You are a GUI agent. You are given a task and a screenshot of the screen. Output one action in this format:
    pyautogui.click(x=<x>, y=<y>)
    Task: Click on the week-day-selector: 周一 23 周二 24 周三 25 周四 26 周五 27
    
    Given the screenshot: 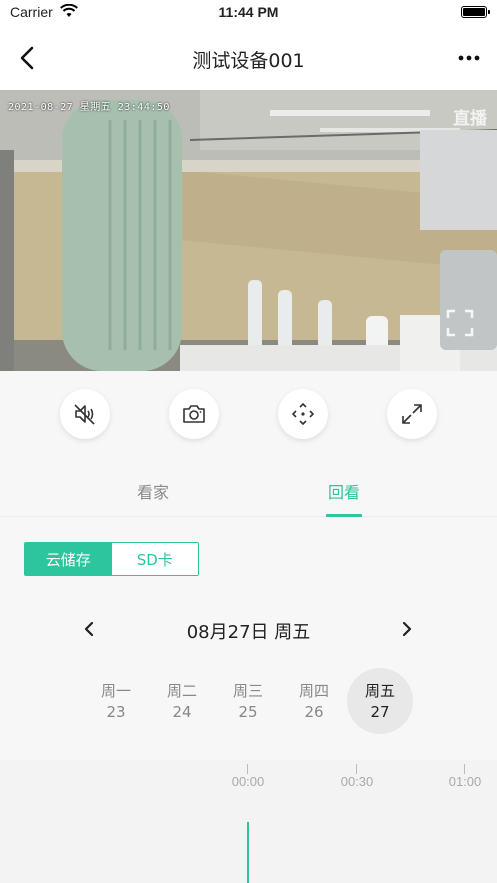 What is the action you would take?
    pyautogui.click(x=248, y=703)
    